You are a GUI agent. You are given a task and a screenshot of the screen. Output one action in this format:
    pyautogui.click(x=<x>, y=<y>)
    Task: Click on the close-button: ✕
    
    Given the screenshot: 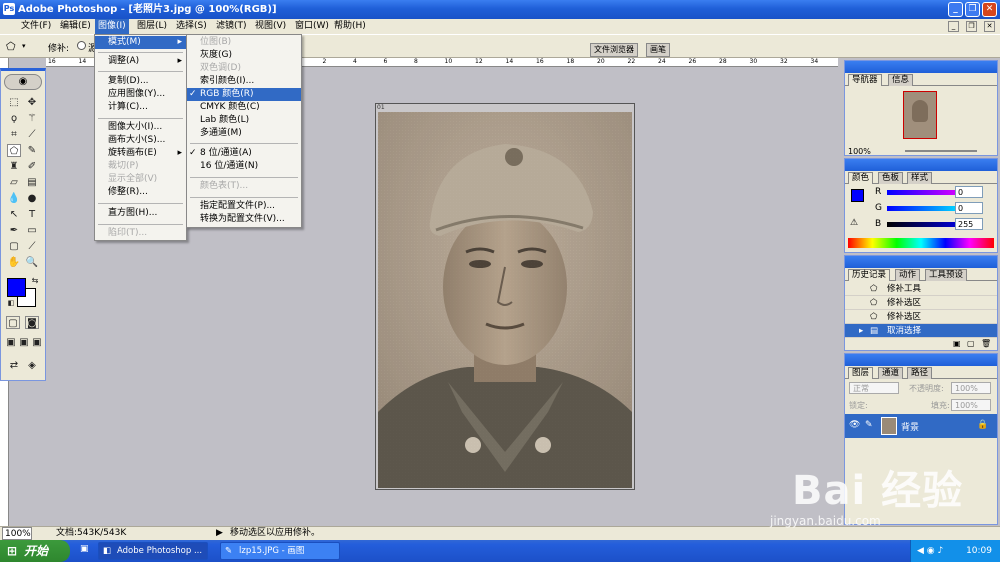 What is the action you would take?
    pyautogui.click(x=989, y=9)
    